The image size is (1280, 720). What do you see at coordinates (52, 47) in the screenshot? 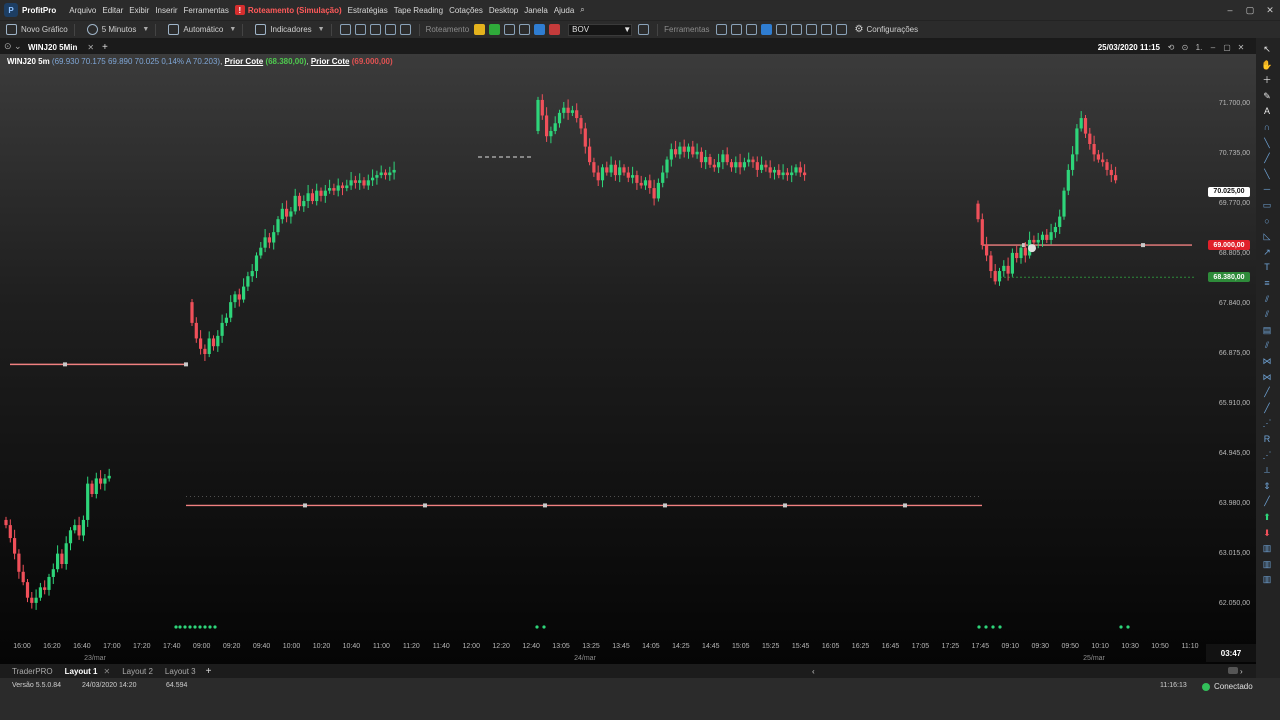
I see `chart-tab: WINJ20 5Min` at bounding box center [52, 47].